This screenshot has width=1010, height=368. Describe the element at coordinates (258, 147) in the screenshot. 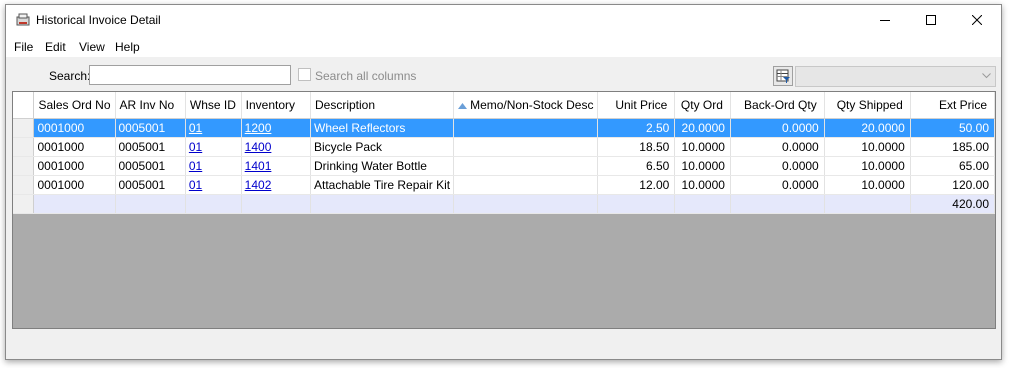

I see `inventory-link: 1400` at that location.